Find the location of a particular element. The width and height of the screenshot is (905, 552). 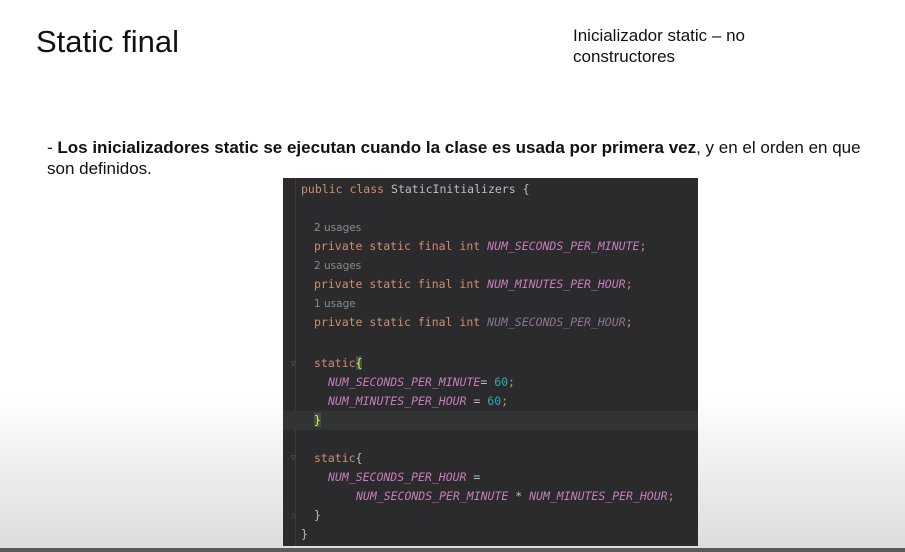

brace-highlight-close: } is located at coordinates (317, 420).